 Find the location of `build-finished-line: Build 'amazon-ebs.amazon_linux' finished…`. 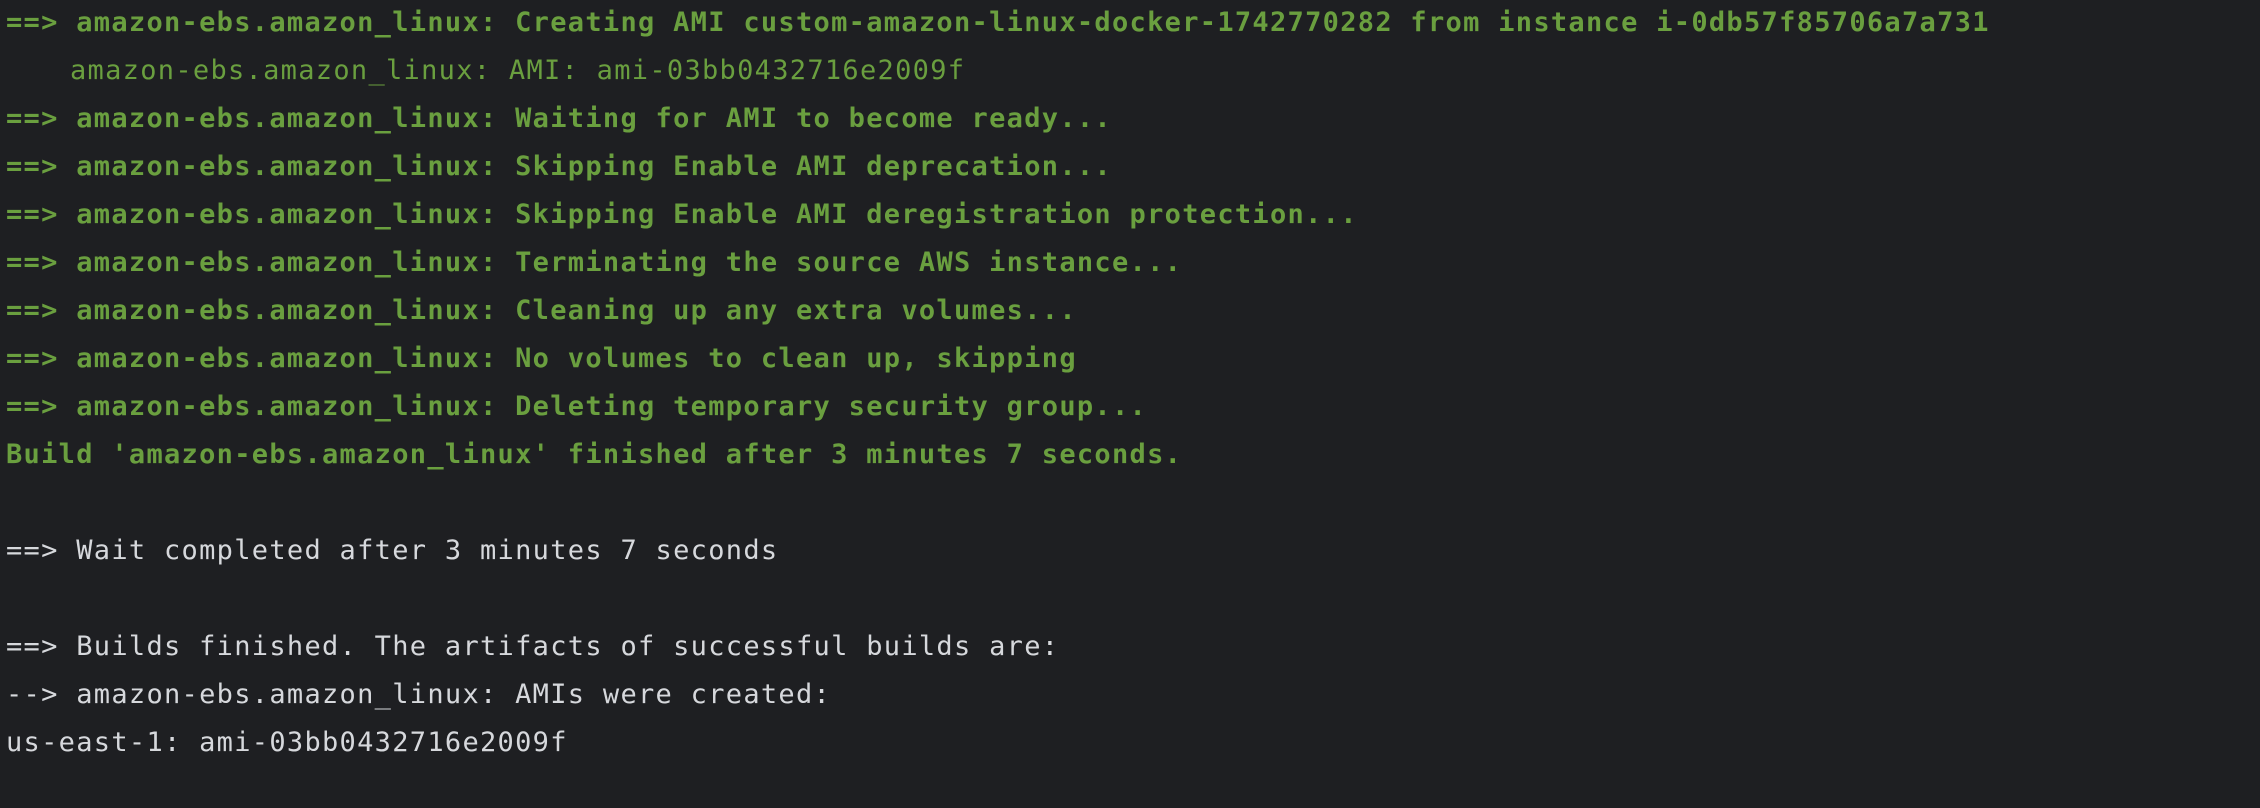

build-finished-line: Build 'amazon-ebs.amazon_linux' finished… is located at coordinates (594, 454).